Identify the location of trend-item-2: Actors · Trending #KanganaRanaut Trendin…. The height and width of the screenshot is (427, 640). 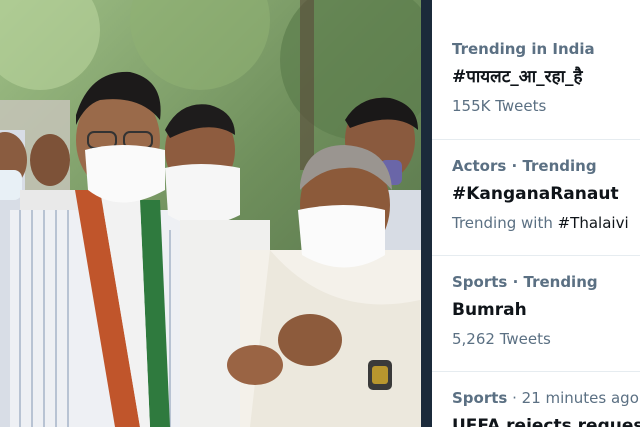
(536, 195).